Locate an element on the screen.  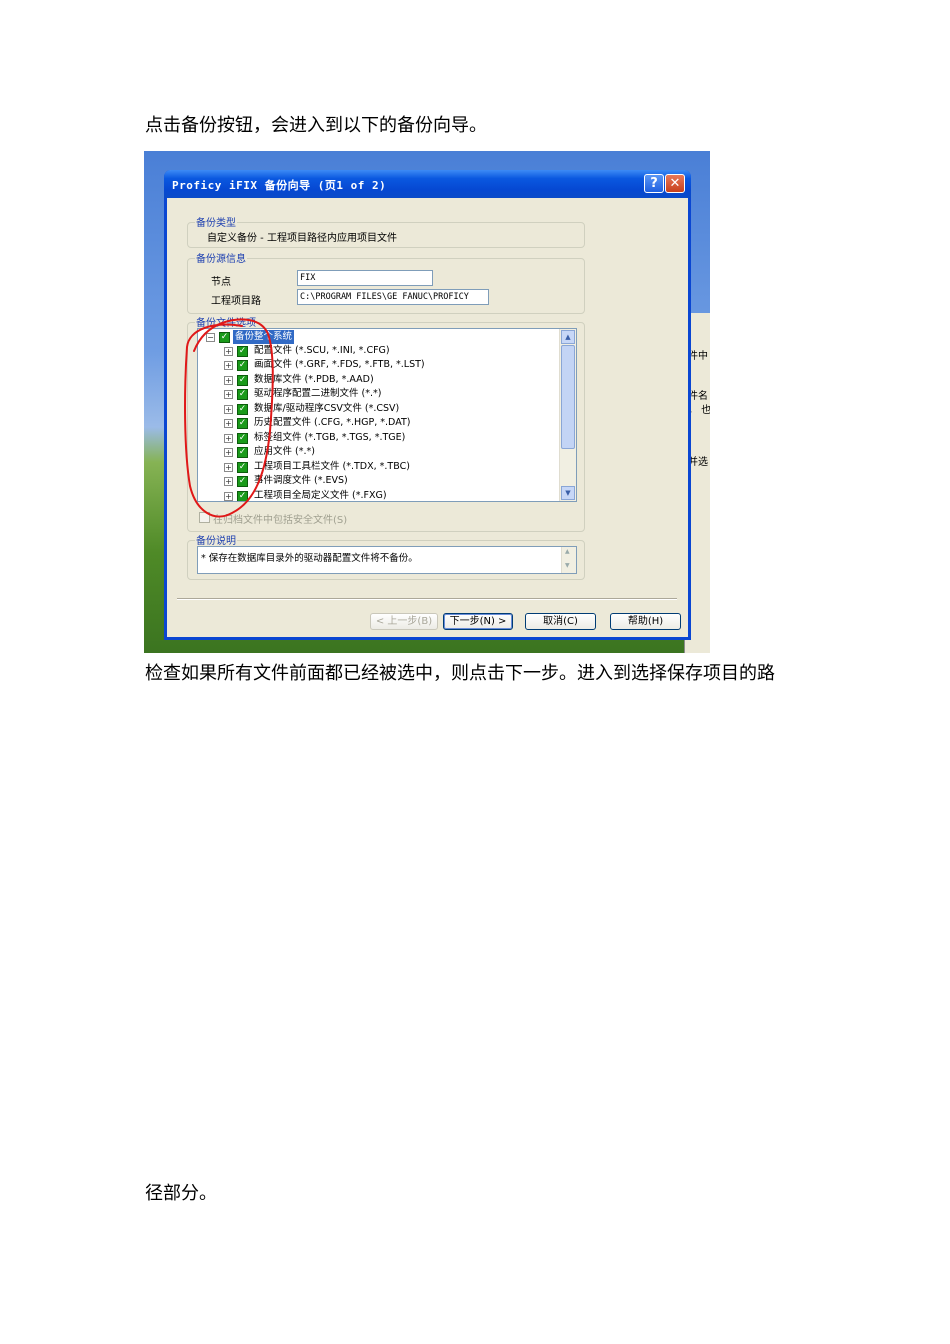
check-paragraph: 检查如果所有文件前面都已经被选中，则点击下一步。进入到选择保存项目的路 is located at coordinates (460, 673).